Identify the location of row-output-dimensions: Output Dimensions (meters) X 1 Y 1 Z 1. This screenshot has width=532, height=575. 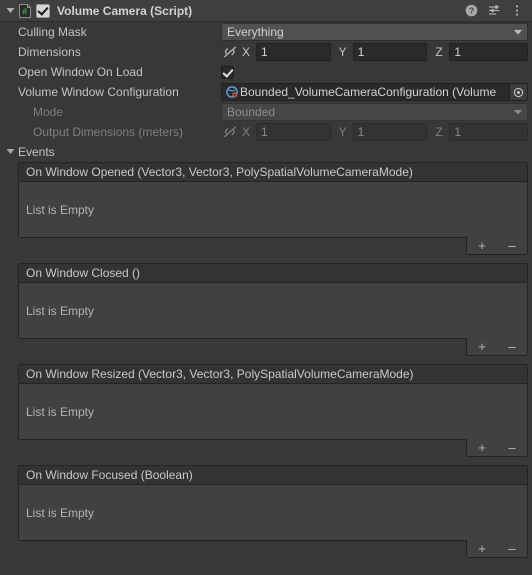
(266, 132).